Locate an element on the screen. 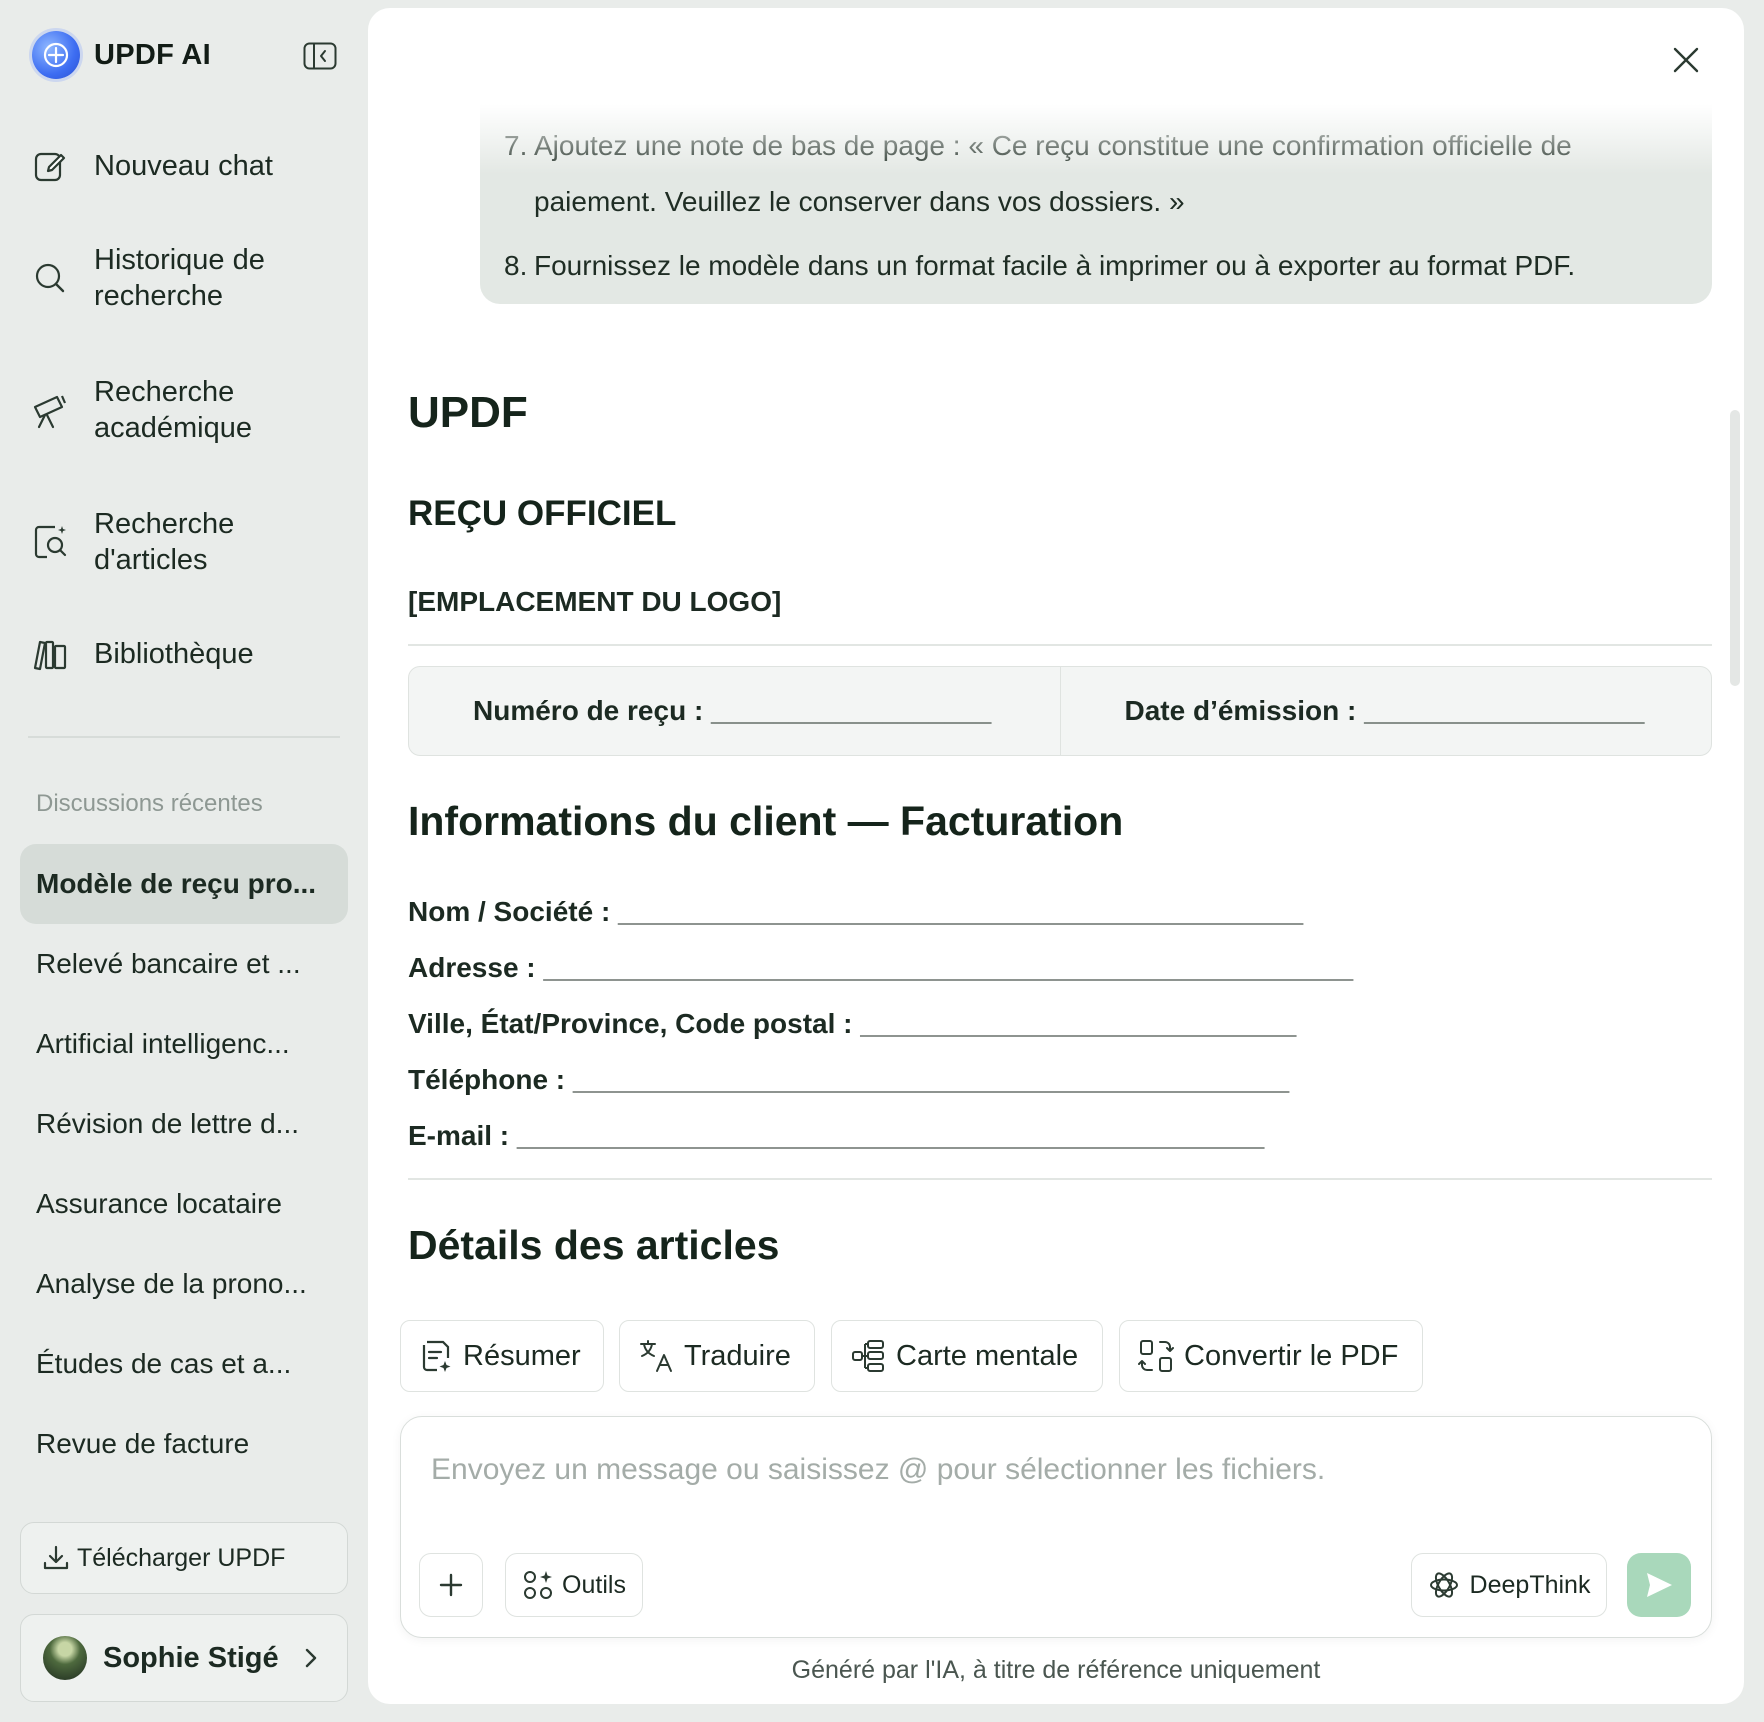 The width and height of the screenshot is (1764, 1722). convert-pdf-button: Convertir le PDF is located at coordinates (1271, 1356).